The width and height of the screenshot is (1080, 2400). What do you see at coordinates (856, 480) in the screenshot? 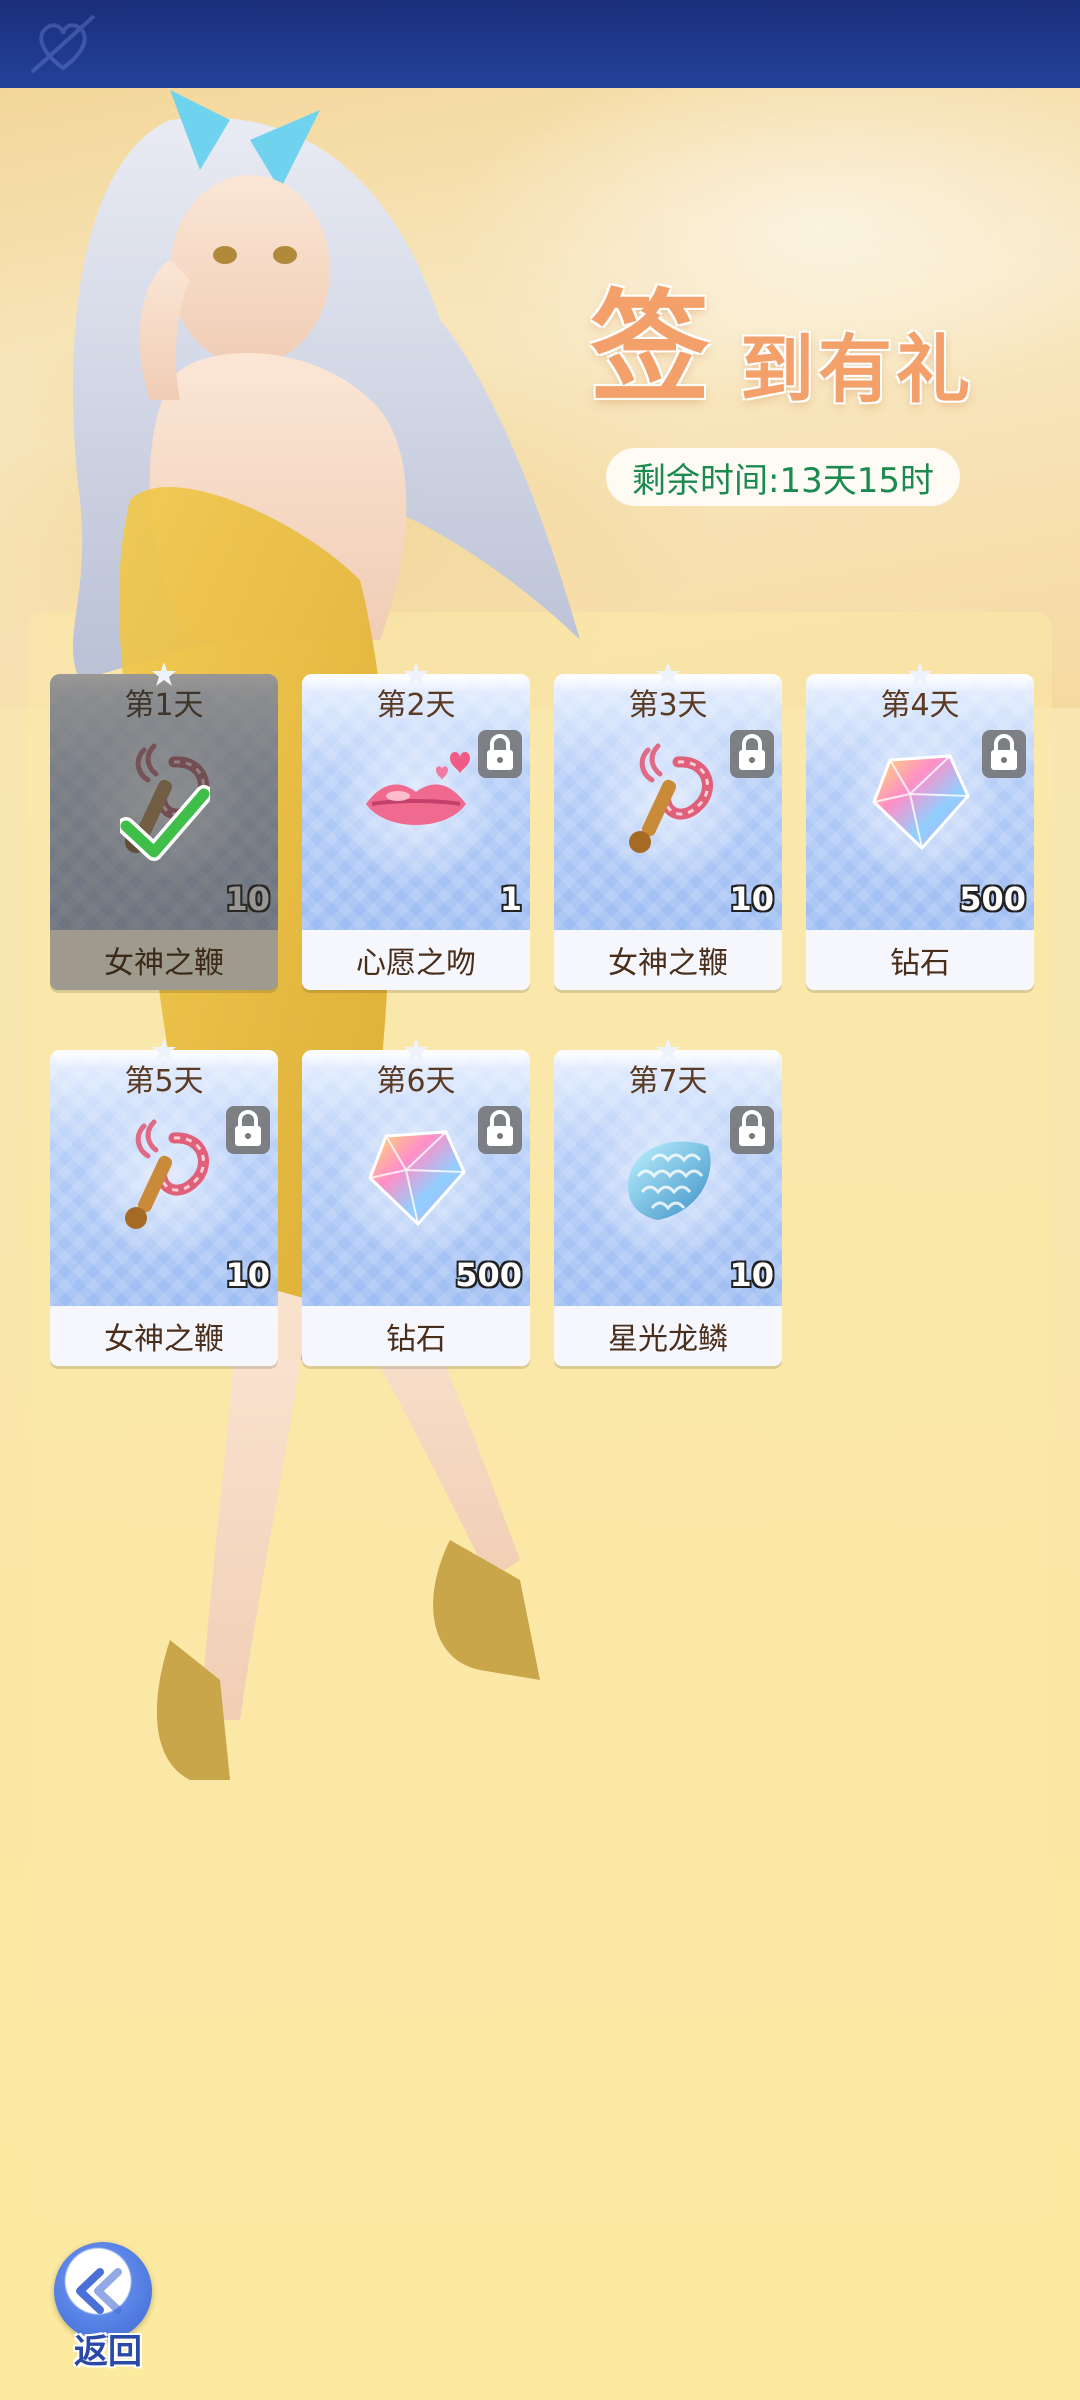
I see `remaining-time-value: 13天15时` at bounding box center [856, 480].